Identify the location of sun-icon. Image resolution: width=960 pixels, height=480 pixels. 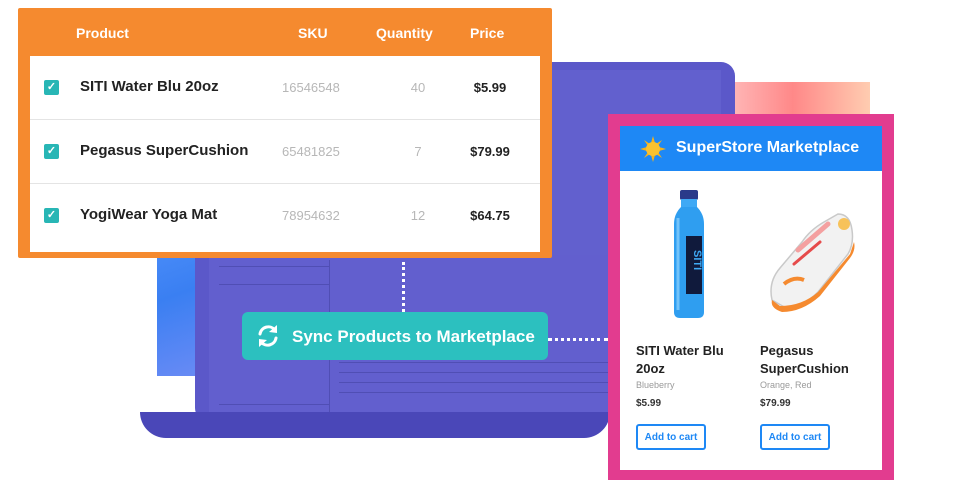
(653, 149).